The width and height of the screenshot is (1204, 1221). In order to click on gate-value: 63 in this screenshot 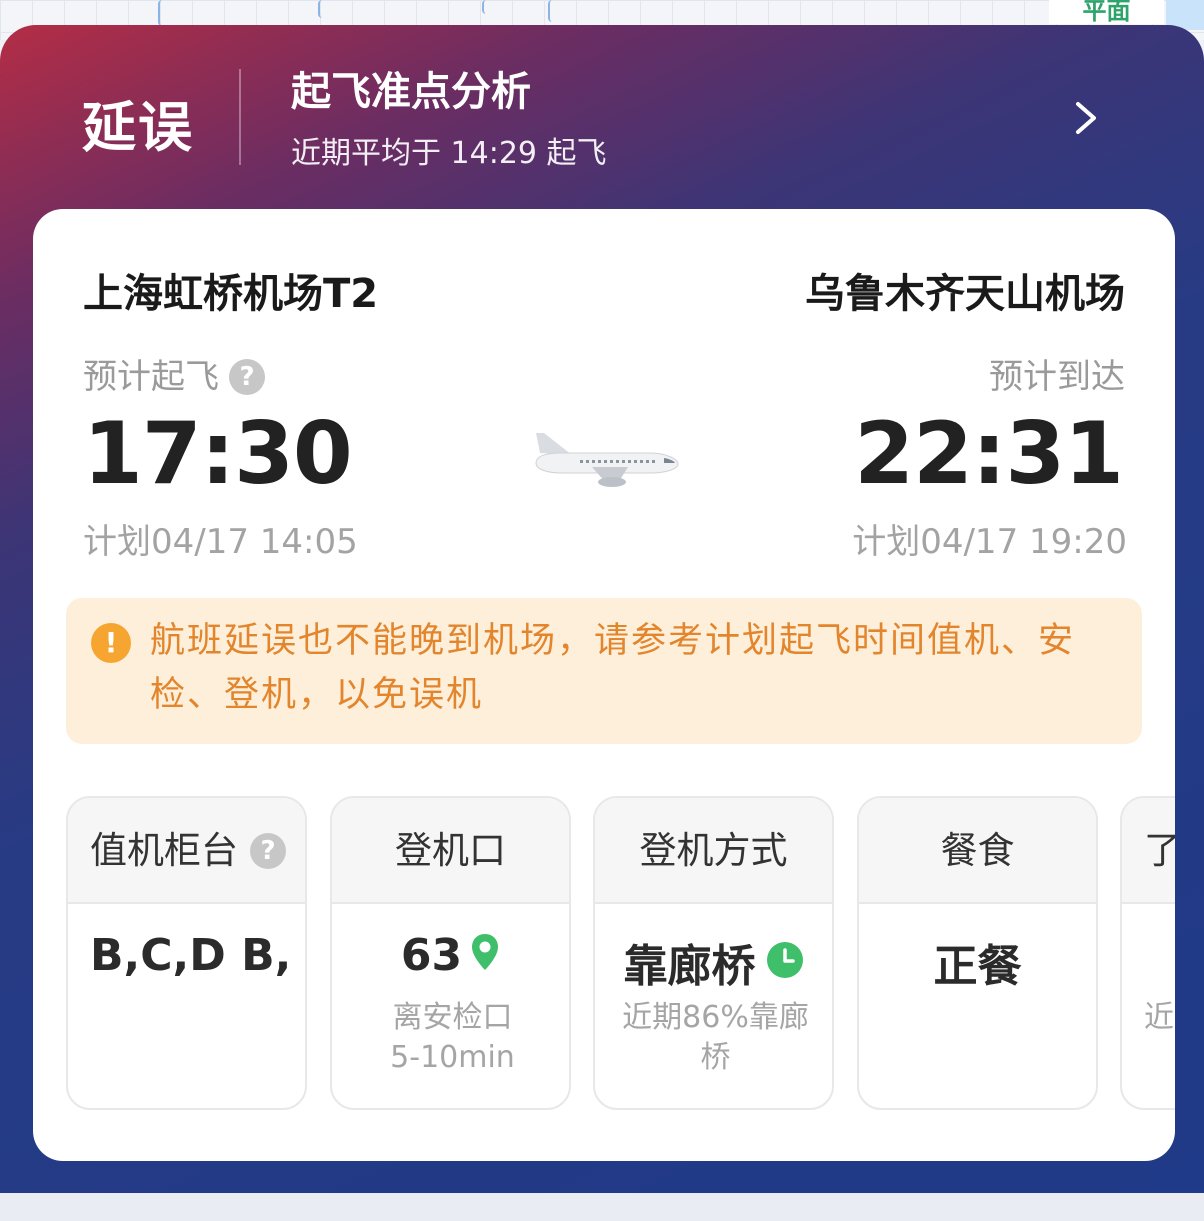, I will do `click(450, 955)`.